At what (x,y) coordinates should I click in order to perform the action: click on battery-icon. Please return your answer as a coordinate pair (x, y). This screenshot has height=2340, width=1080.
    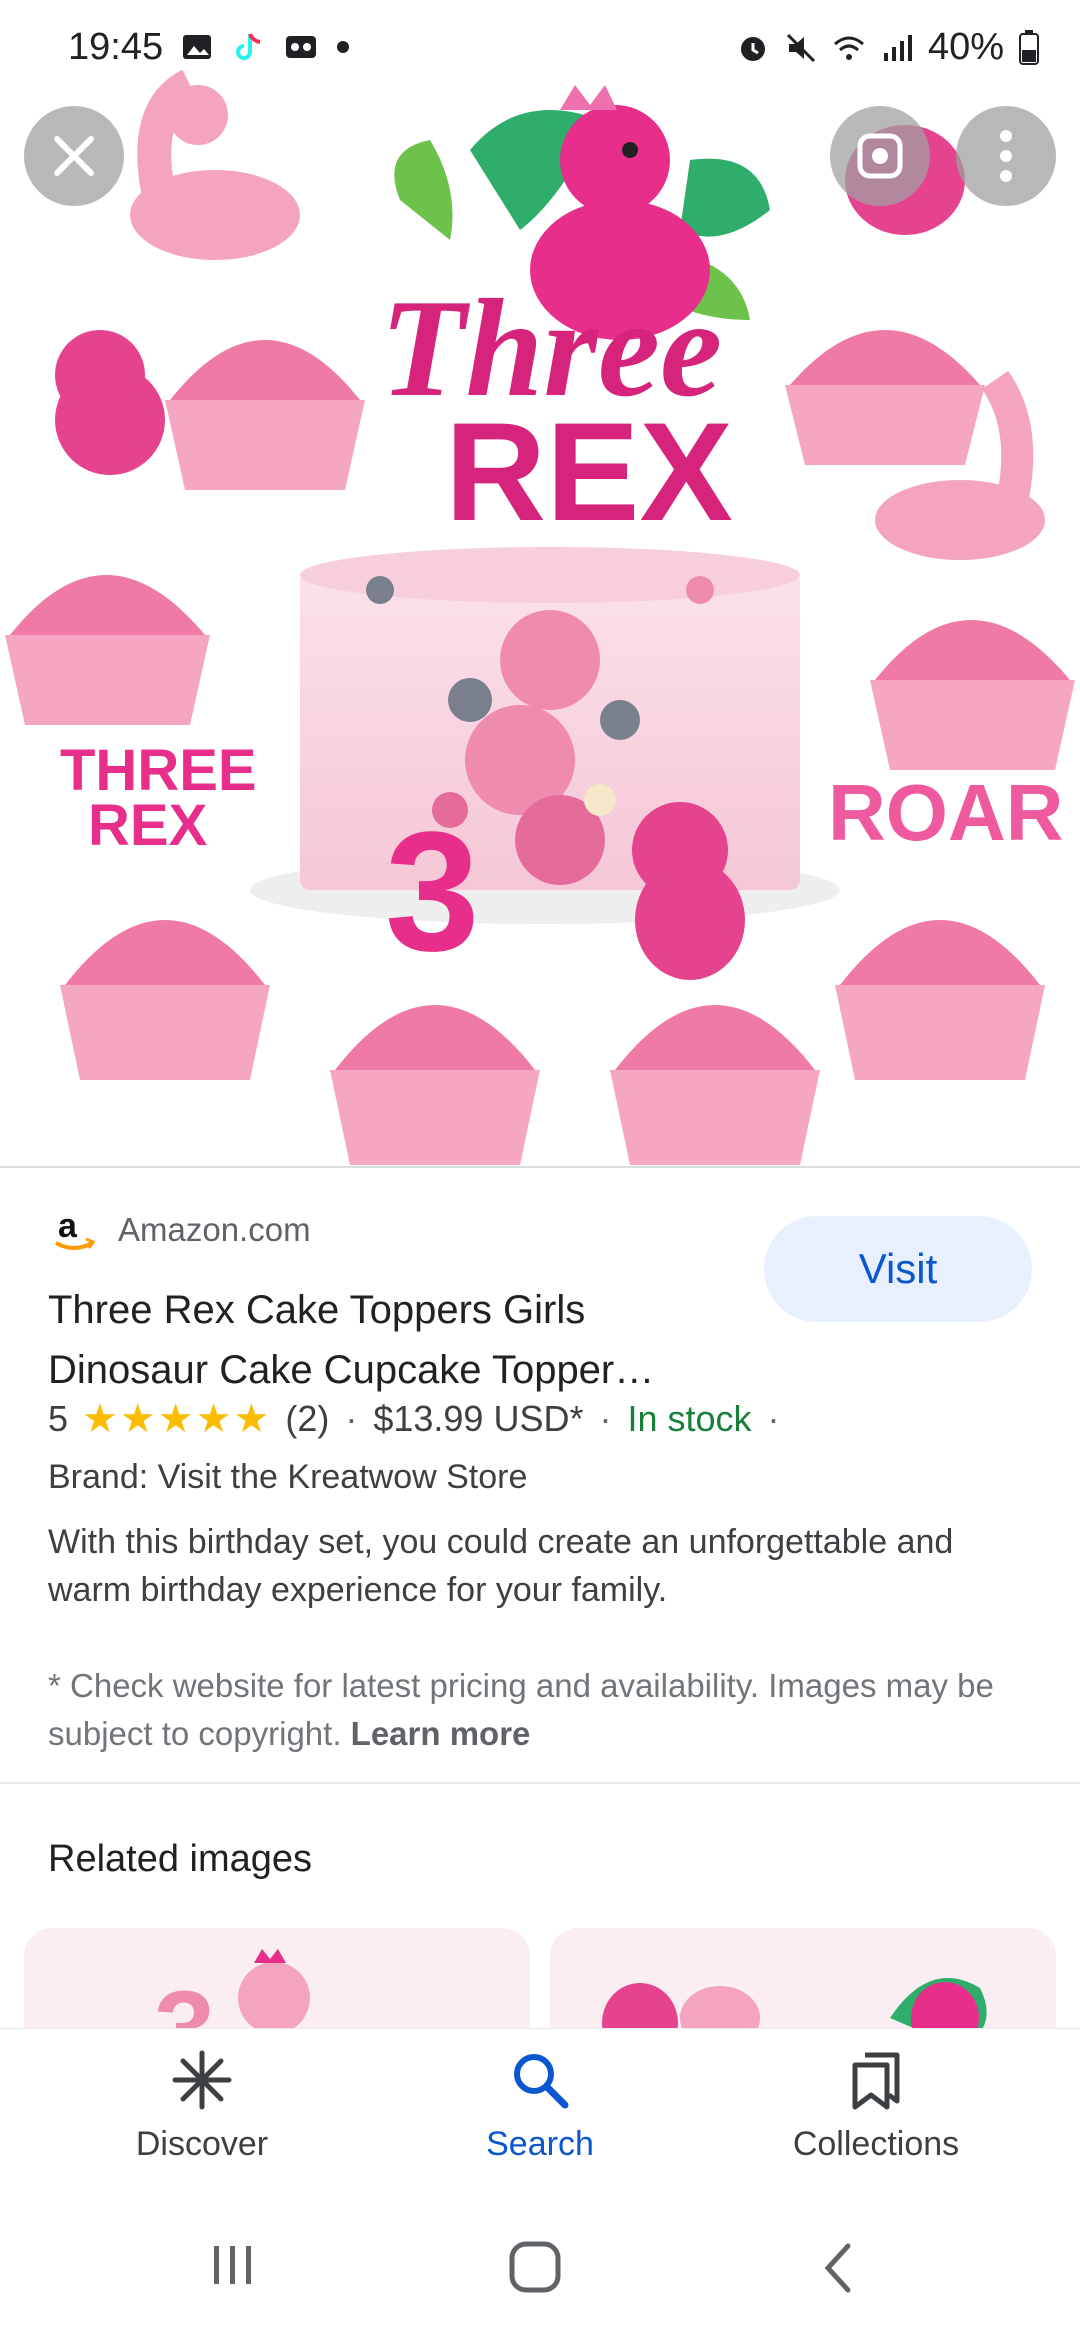
    Looking at the image, I should click on (1029, 47).